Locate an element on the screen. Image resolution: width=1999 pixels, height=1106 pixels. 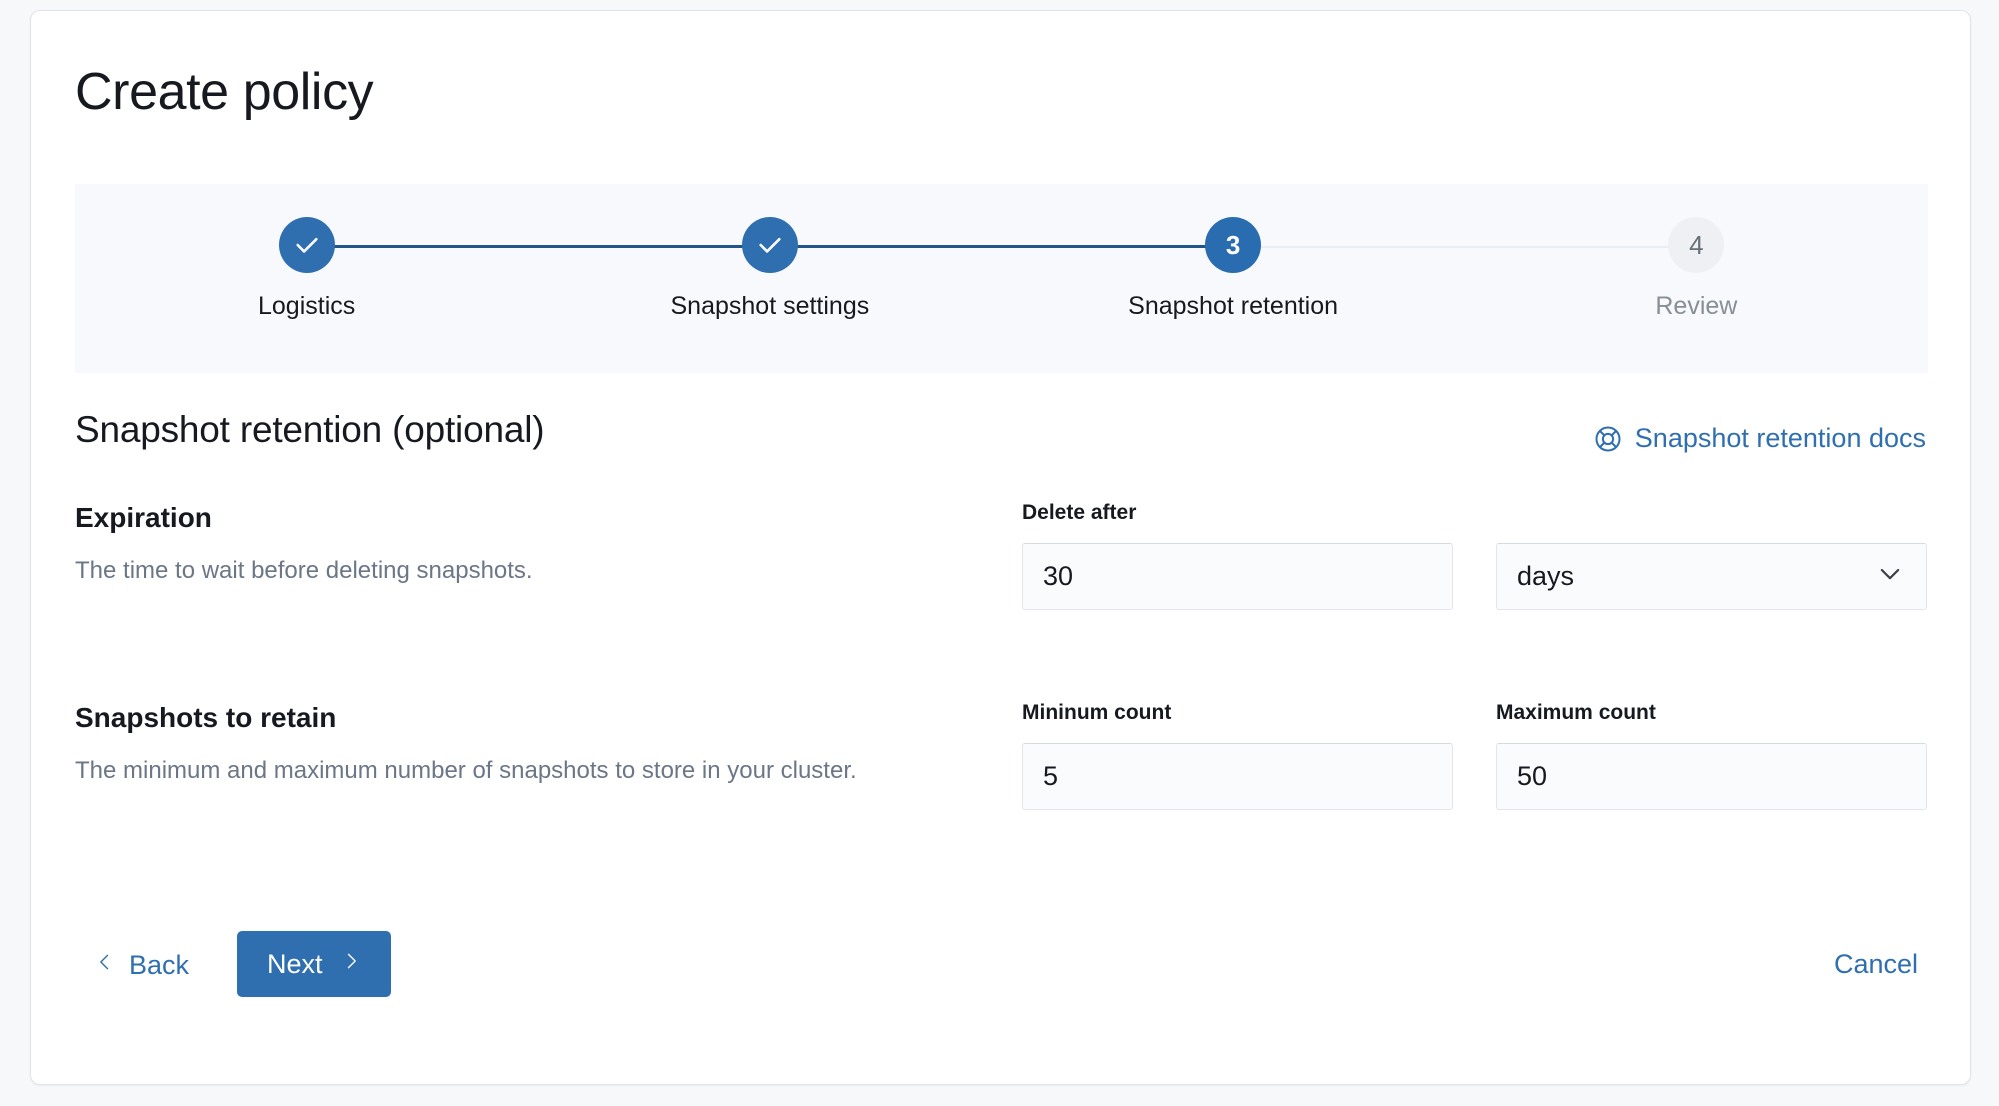
minimum-count-value: 5 is located at coordinates (1051, 776).